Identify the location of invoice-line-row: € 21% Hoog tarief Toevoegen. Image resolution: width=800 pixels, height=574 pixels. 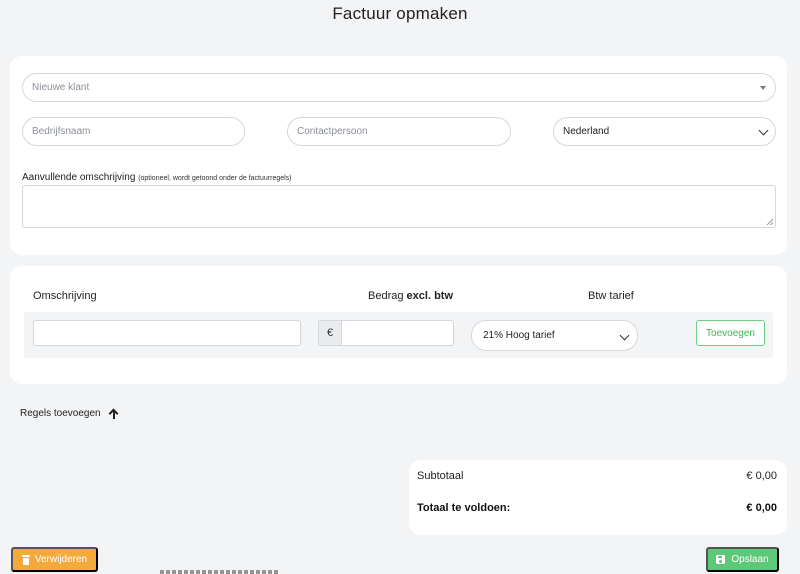
(398, 335).